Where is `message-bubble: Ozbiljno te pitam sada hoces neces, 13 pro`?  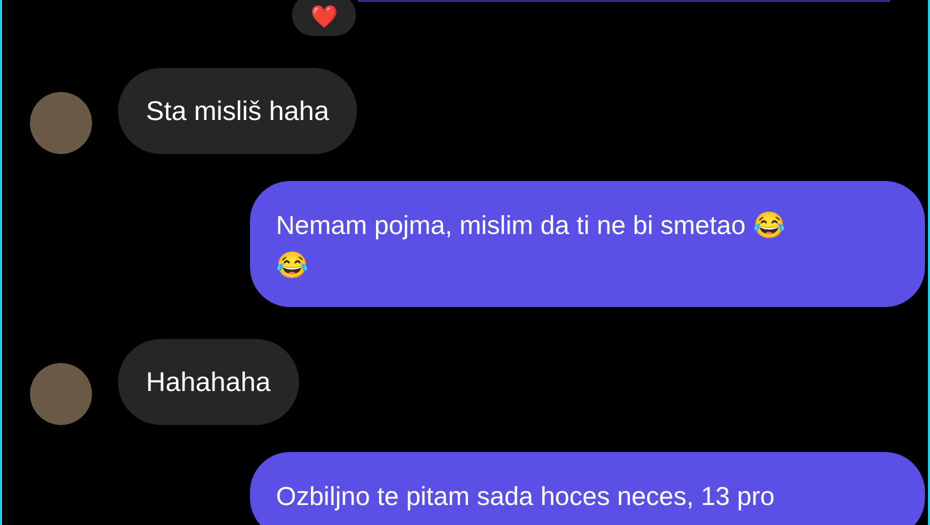
message-bubble: Ozbiljno te pitam sada hoces neces, 13 pro is located at coordinates (587, 488).